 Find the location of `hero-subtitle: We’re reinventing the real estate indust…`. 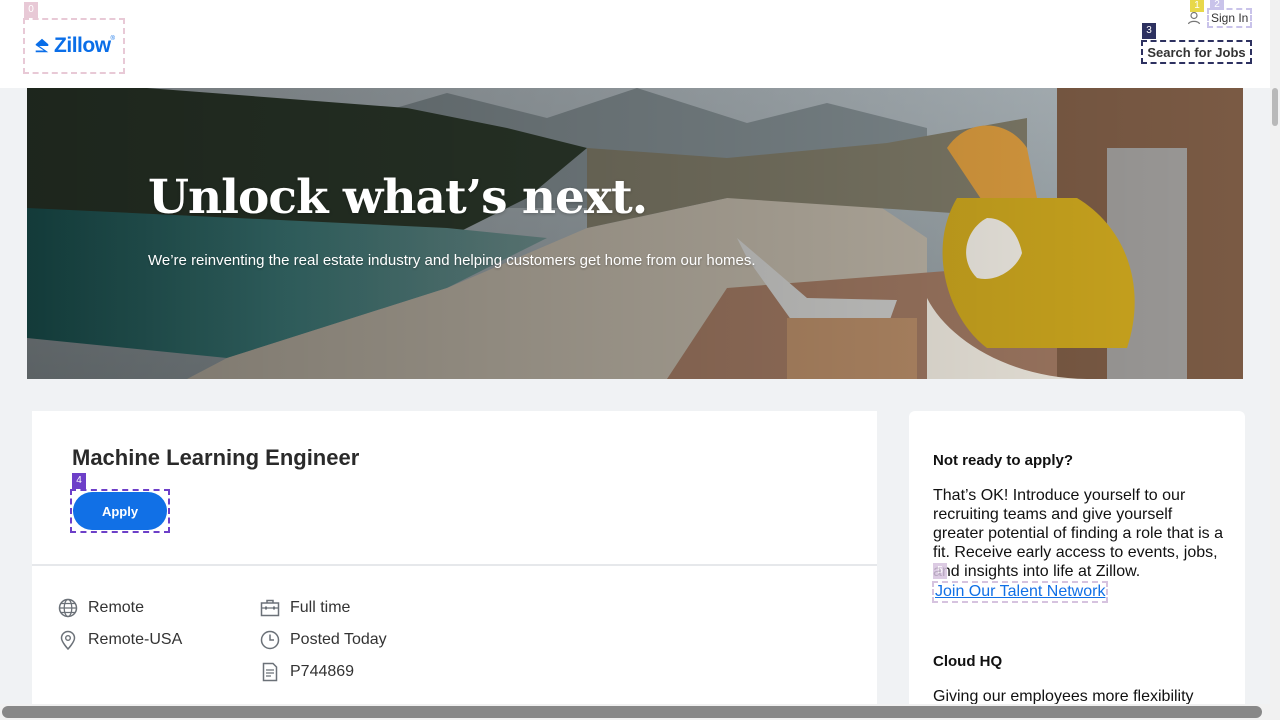

hero-subtitle: We’re reinventing the real estate indust… is located at coordinates (452, 260).